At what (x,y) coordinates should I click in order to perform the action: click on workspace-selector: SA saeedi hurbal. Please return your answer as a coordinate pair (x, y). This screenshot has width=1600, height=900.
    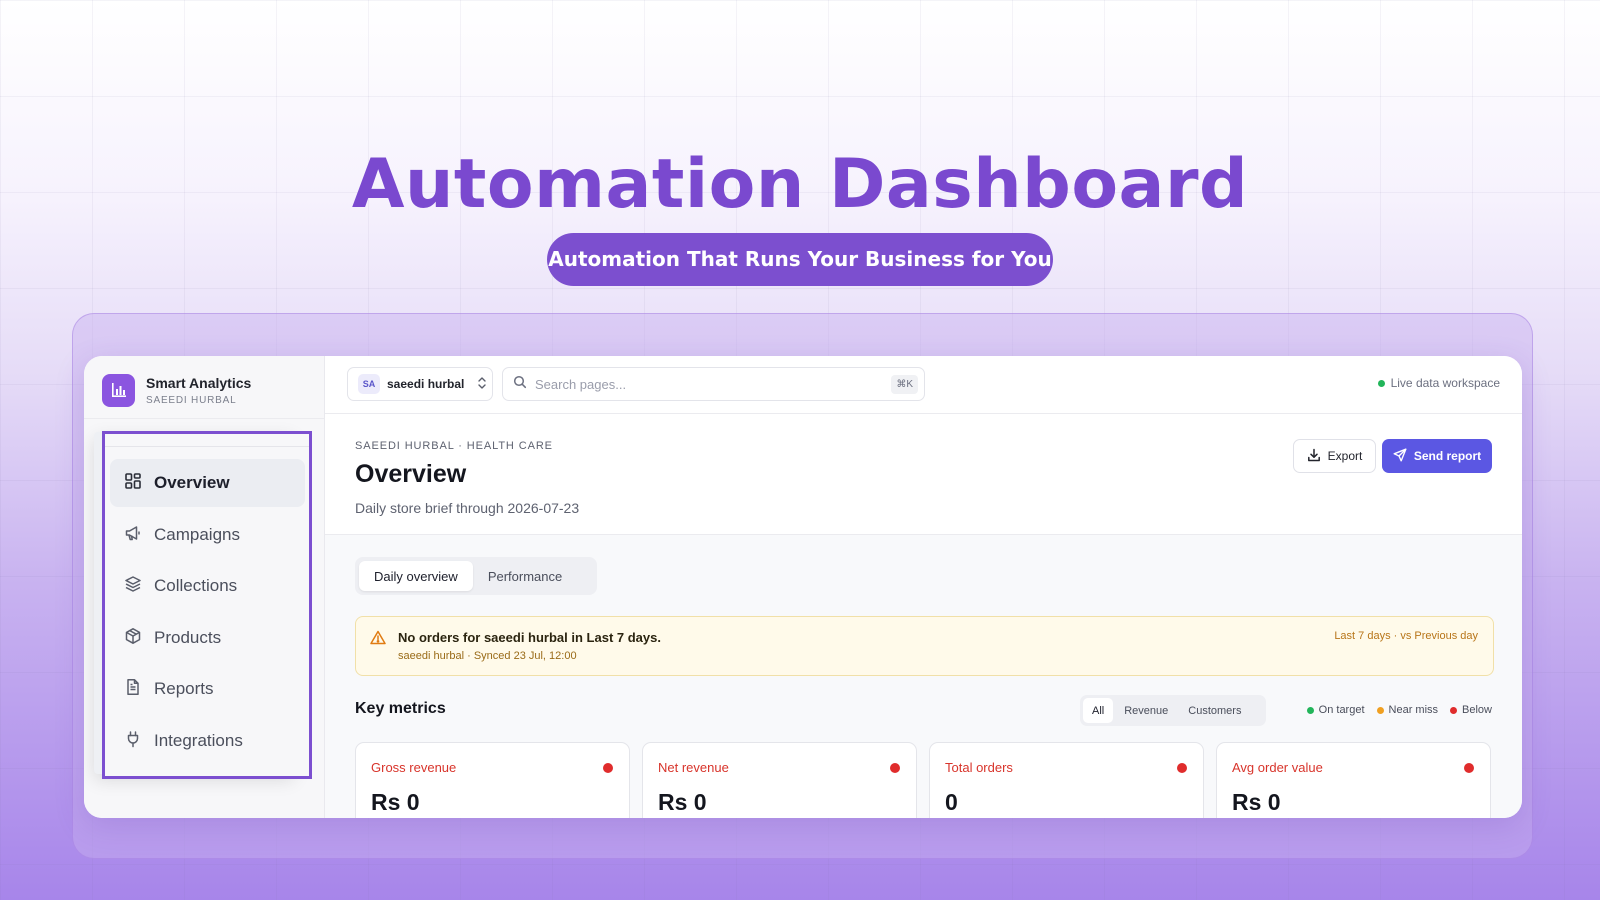
    Looking at the image, I should click on (420, 384).